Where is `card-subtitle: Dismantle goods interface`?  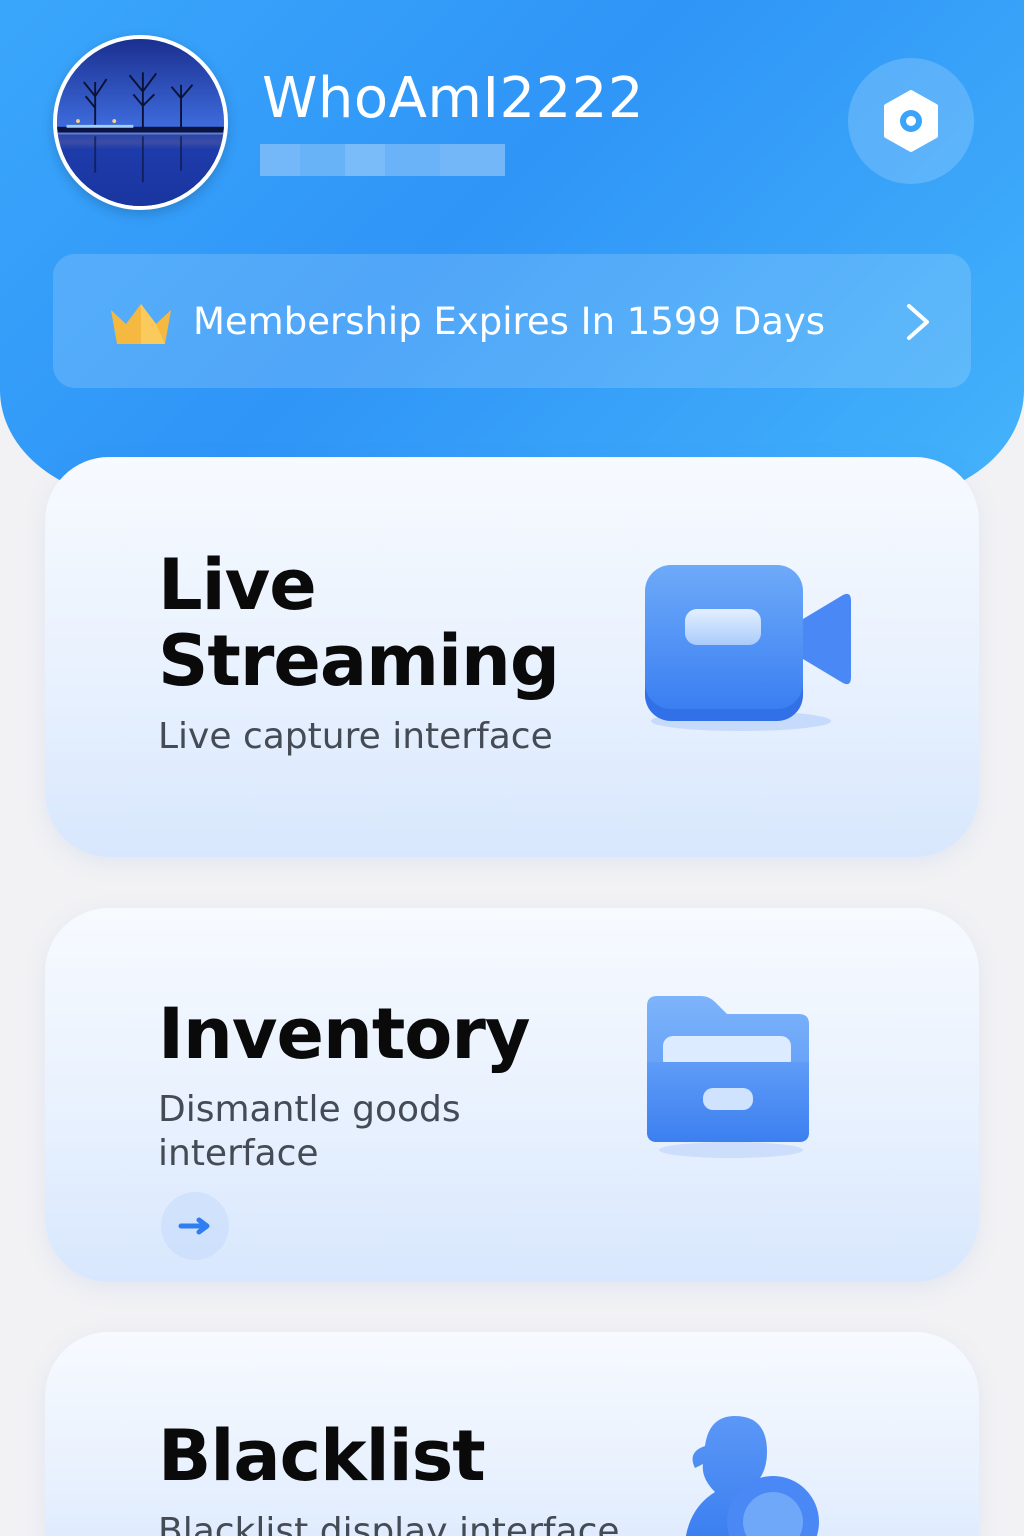 card-subtitle: Dismantle goods interface is located at coordinates (309, 1132).